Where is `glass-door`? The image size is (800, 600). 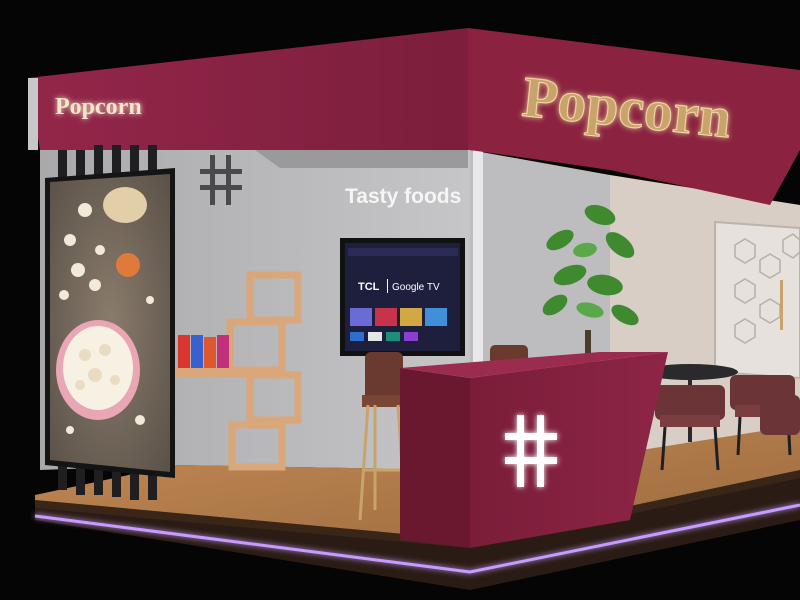 glass-door is located at coordinates (757, 300).